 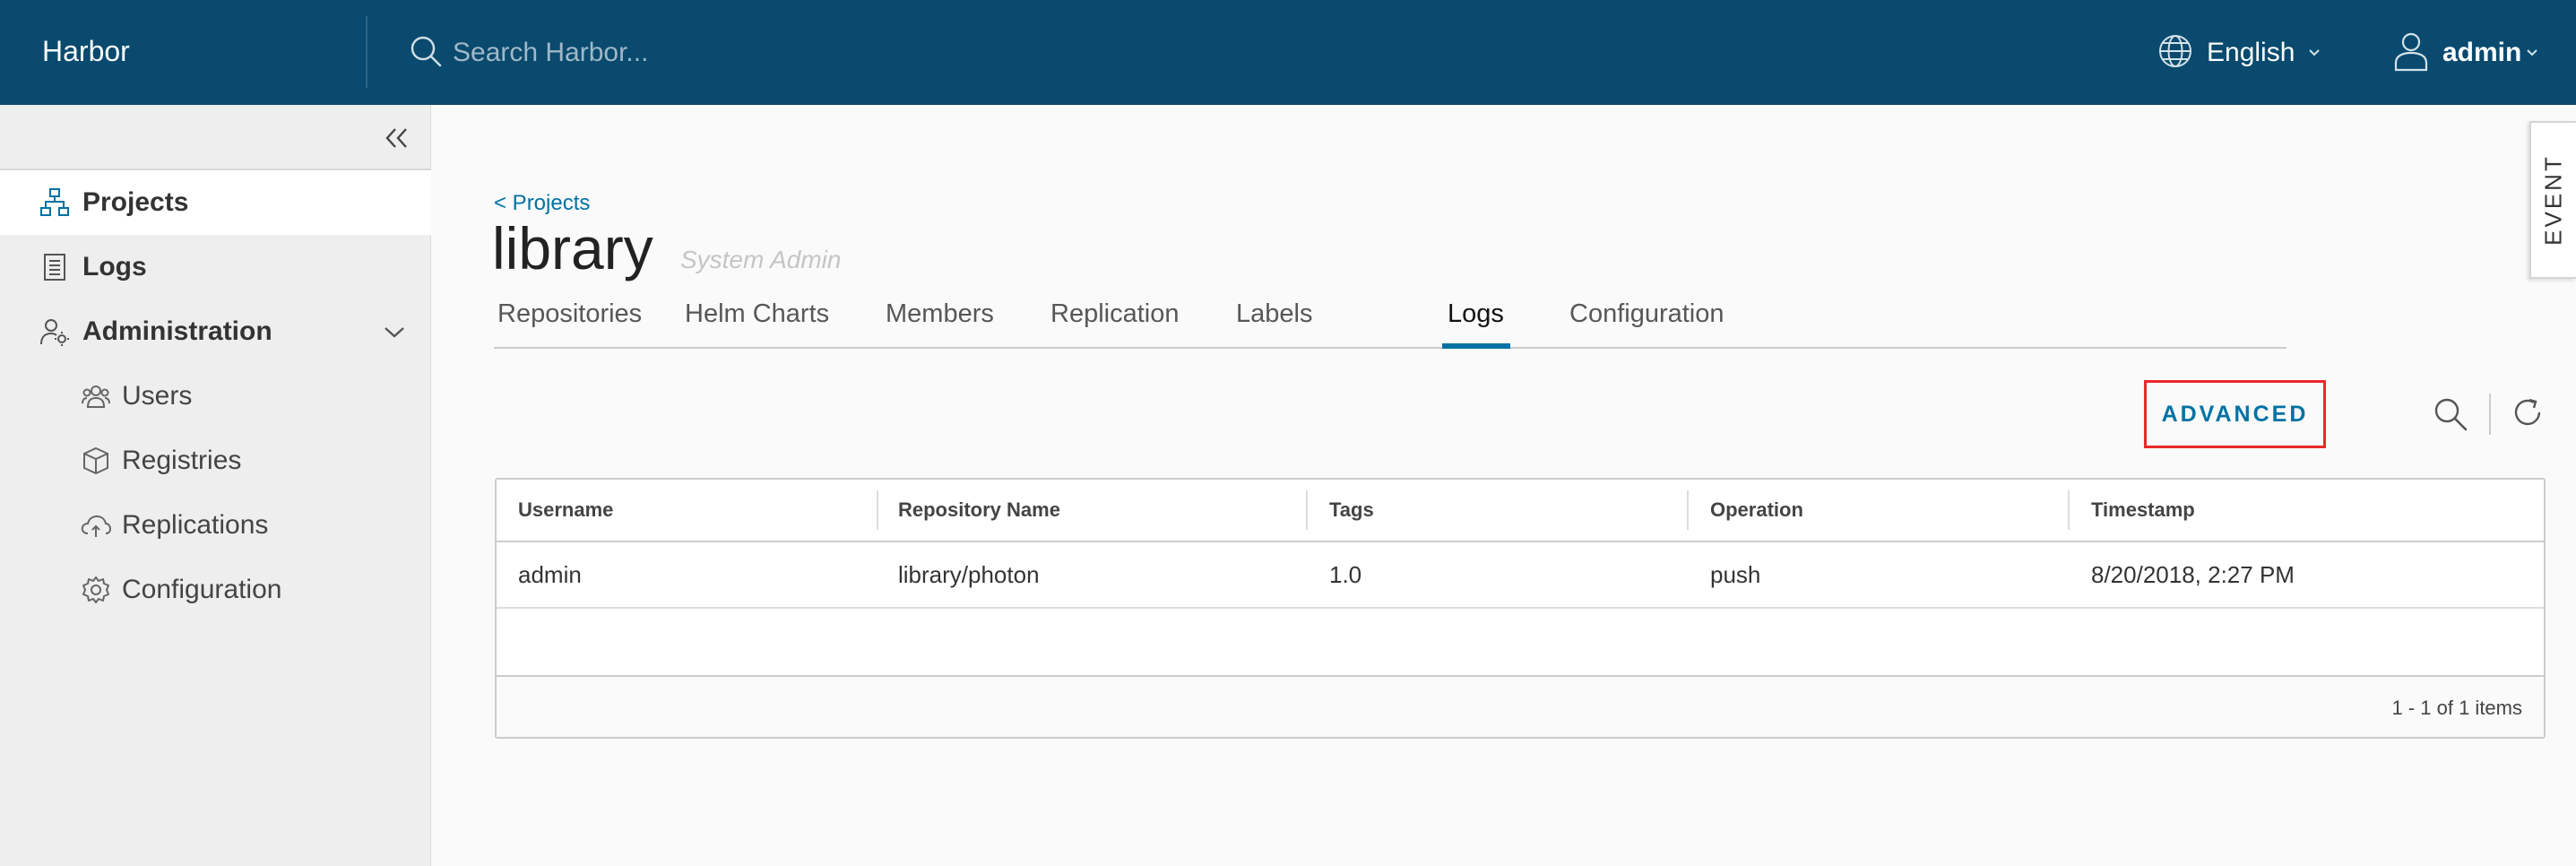 I want to click on event-side-tab: EVENT, so click(x=2552, y=200).